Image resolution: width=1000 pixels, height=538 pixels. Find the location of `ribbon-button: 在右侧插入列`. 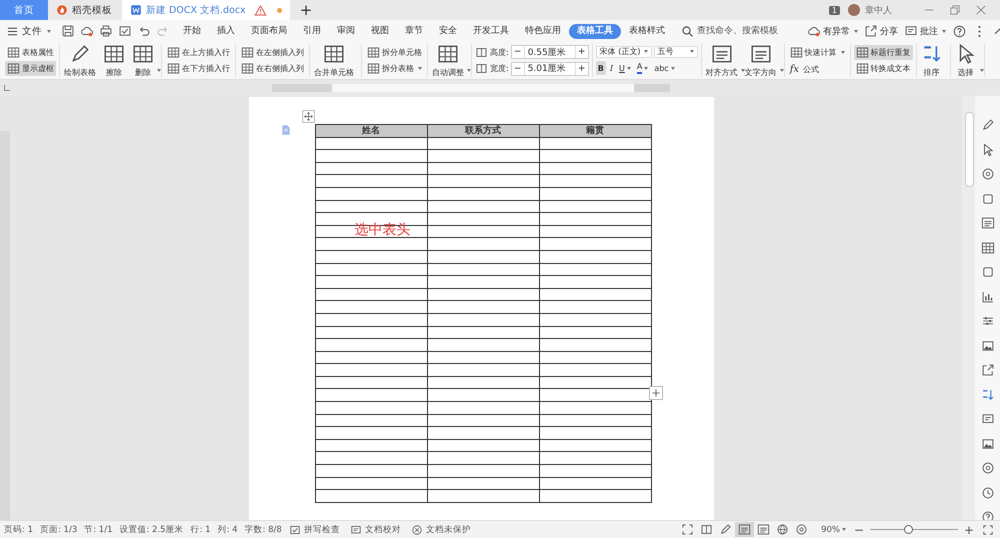

ribbon-button: 在右侧插入列 is located at coordinates (272, 68).